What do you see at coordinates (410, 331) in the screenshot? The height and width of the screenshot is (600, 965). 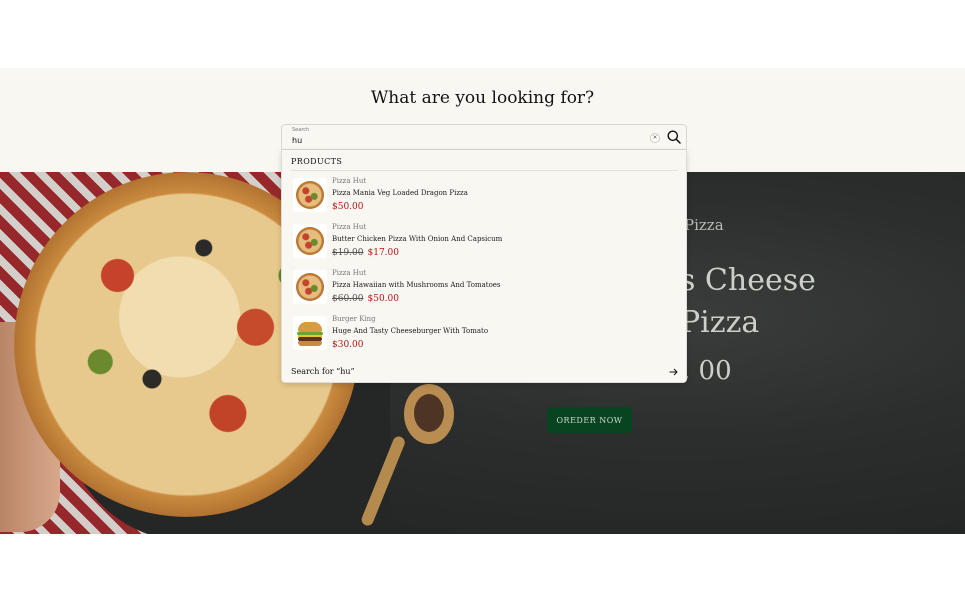 I see `product-name: Huge And Tasty Cheeseburger With Tomato` at bounding box center [410, 331].